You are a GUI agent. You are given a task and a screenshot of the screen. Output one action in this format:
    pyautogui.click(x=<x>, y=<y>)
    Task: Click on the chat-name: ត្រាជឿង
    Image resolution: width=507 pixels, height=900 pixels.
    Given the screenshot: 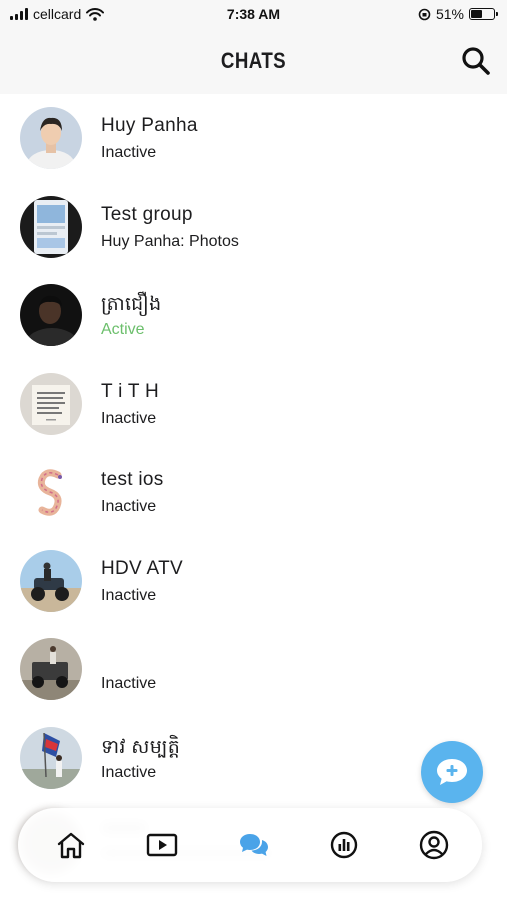 What is the action you would take?
    pyautogui.click(x=131, y=304)
    